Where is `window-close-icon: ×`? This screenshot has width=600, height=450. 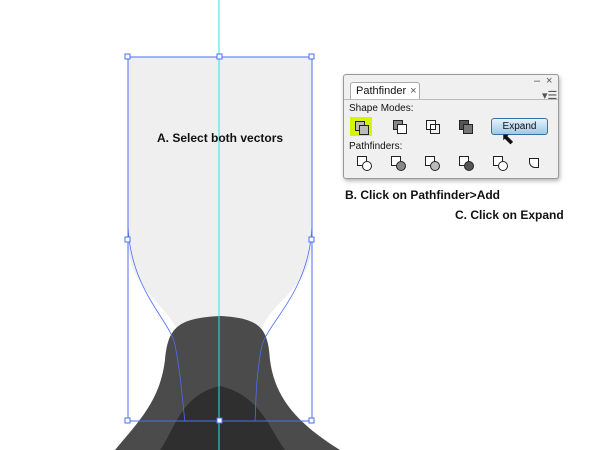
window-close-icon: × is located at coordinates (549, 81).